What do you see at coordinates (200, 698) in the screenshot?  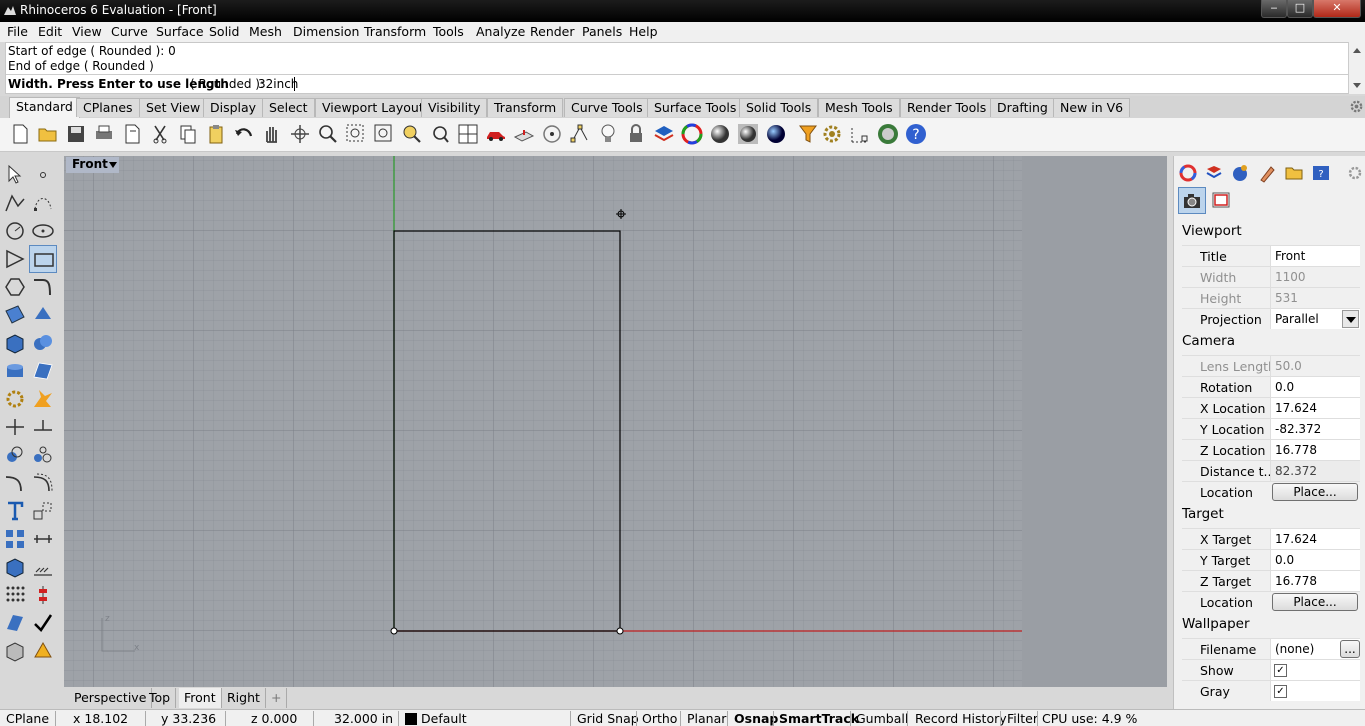 I see `vp-tab-front: Front` at bounding box center [200, 698].